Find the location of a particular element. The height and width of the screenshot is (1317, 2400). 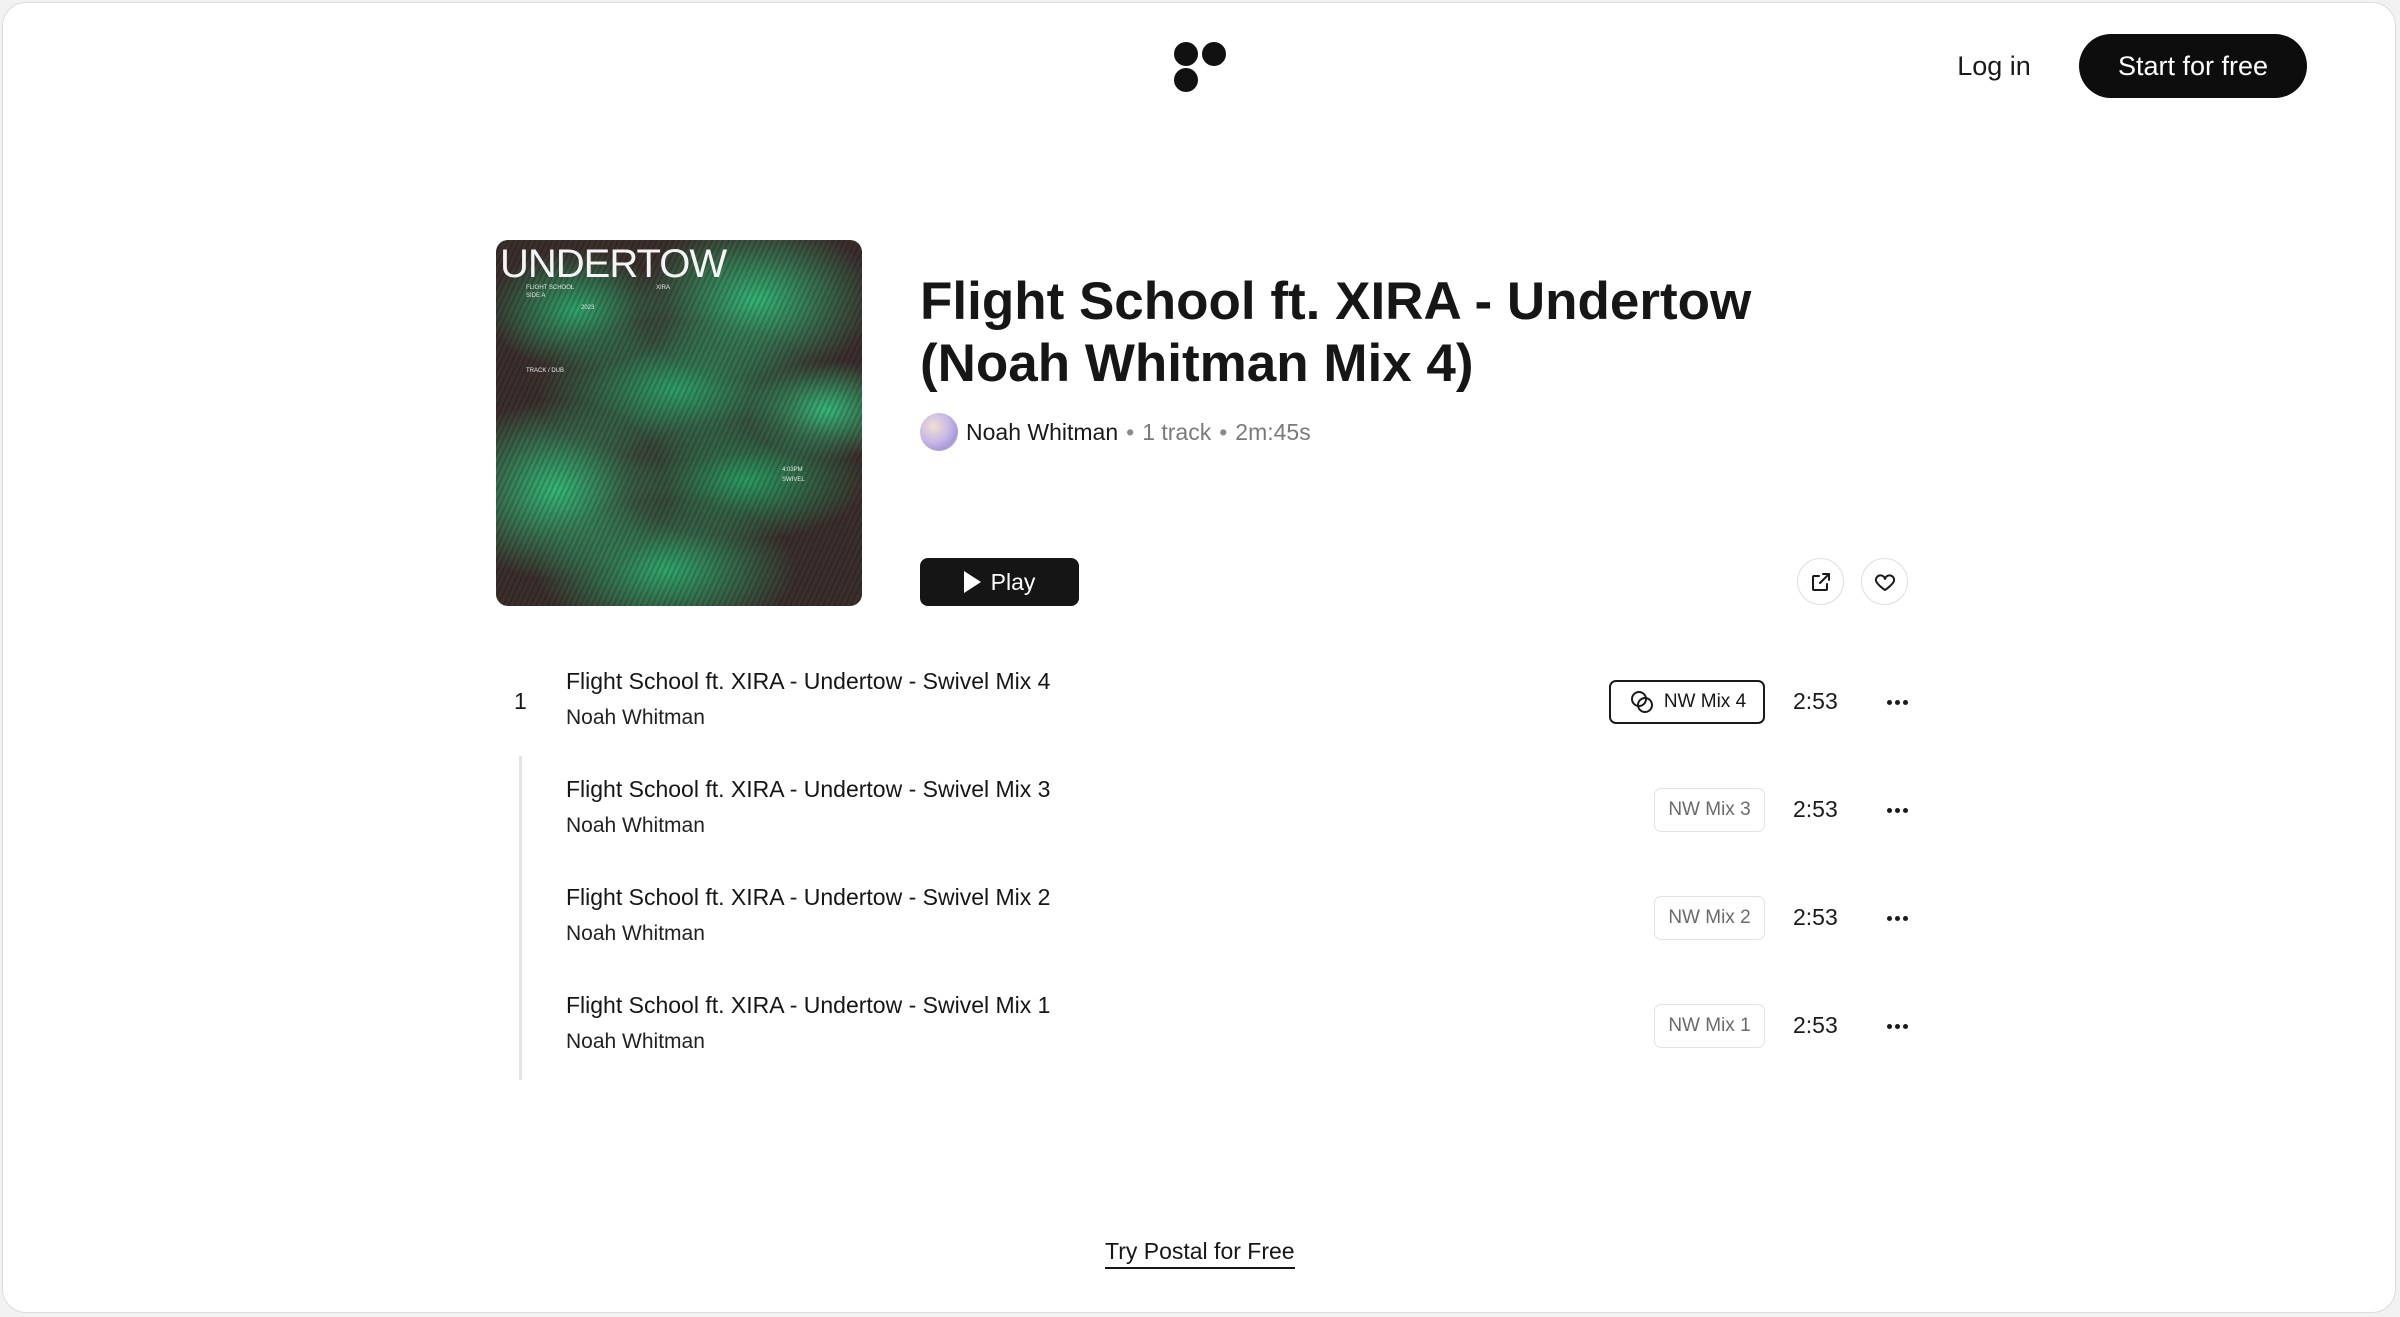

version-tag: NW Mix 2 is located at coordinates (1709, 918).